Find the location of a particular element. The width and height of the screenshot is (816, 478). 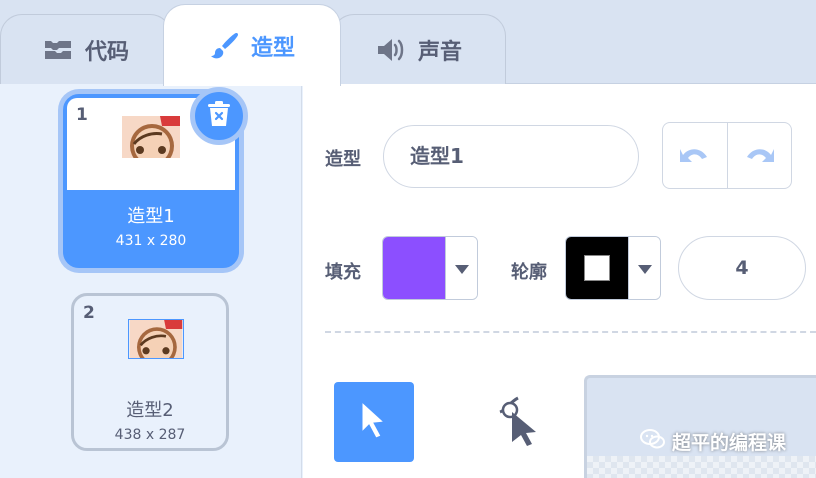

watermark: 超平的编程课 is located at coordinates (713, 441).